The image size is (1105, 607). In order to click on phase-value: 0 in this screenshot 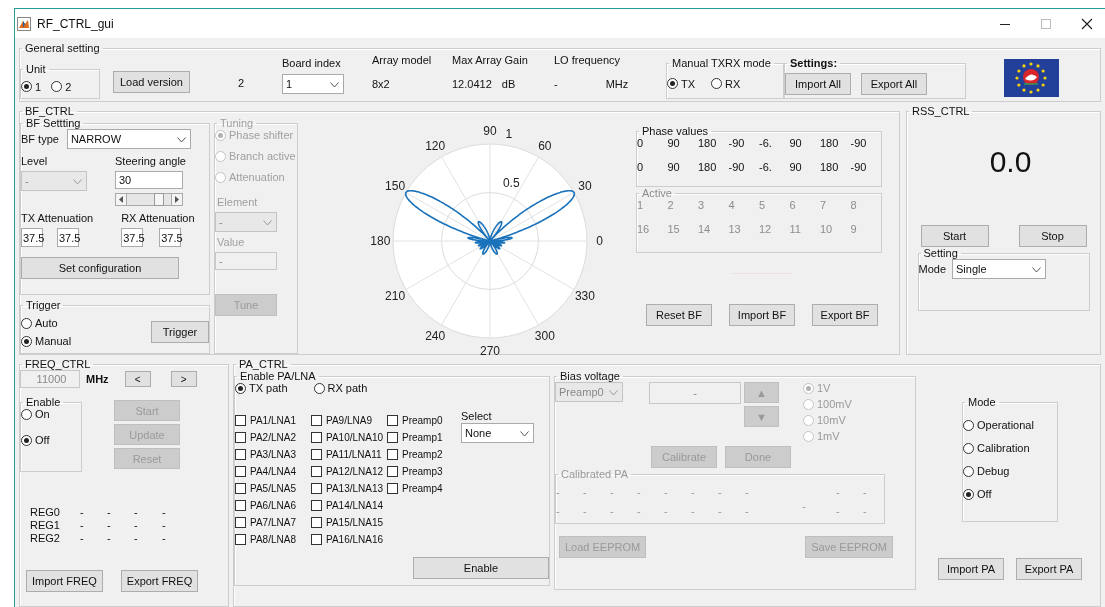, I will do `click(640, 143)`.